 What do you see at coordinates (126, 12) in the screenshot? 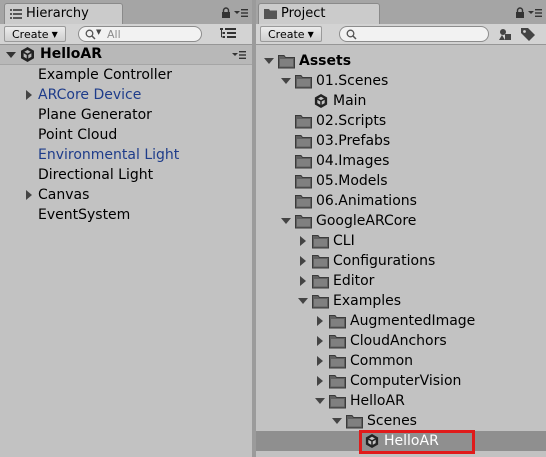
I see `hierarchy-tab-bar: Hierarchy` at bounding box center [126, 12].